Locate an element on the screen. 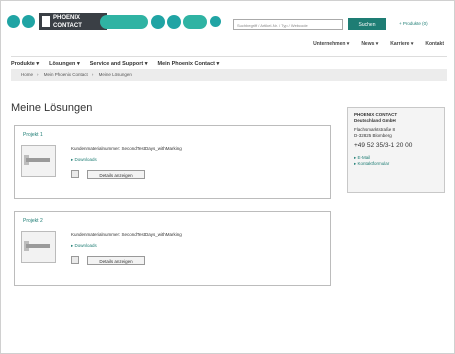 The image size is (455, 354). top-nav: Unternehmen ▾ News ▾ Karriere ▾ Kontakt is located at coordinates (378, 44).